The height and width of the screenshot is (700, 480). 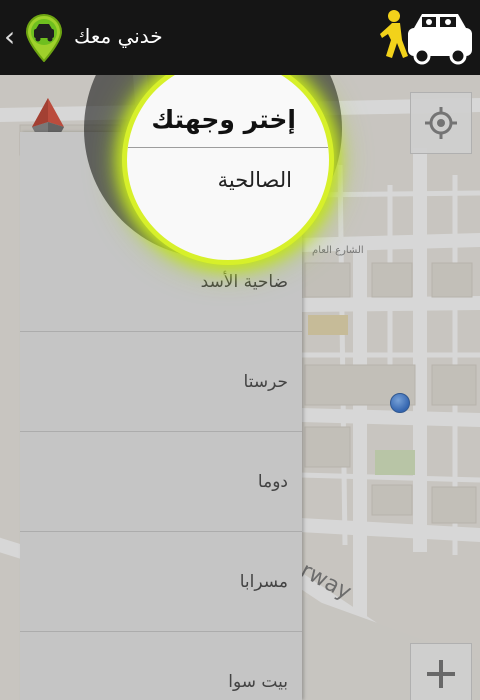 I want to click on my-location-marker, so click(x=400, y=403).